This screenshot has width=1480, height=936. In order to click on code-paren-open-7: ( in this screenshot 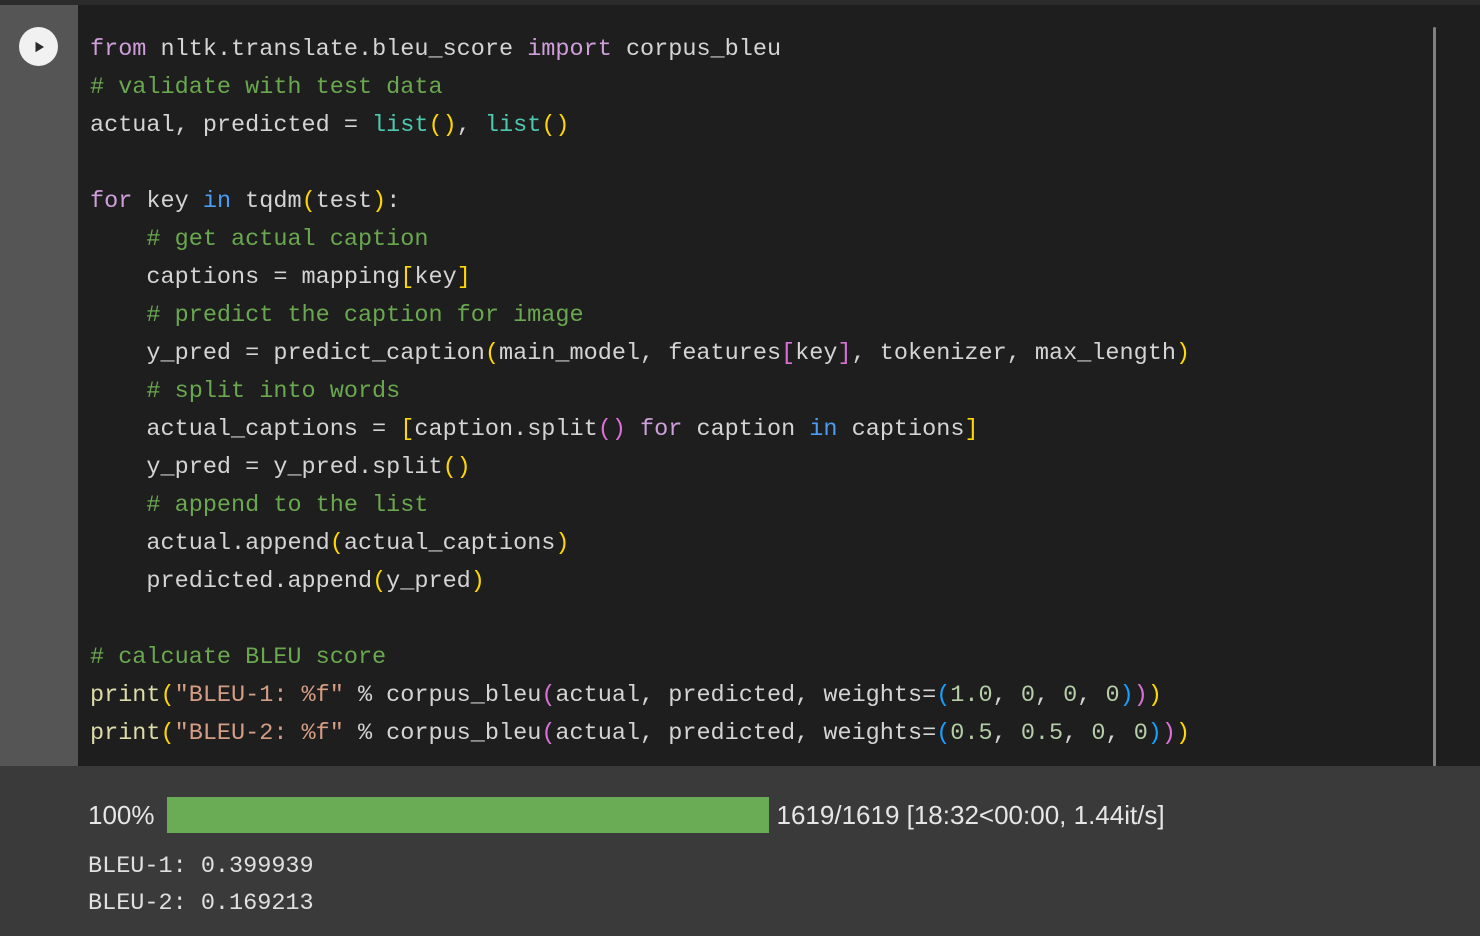, I will do `click(167, 695)`.